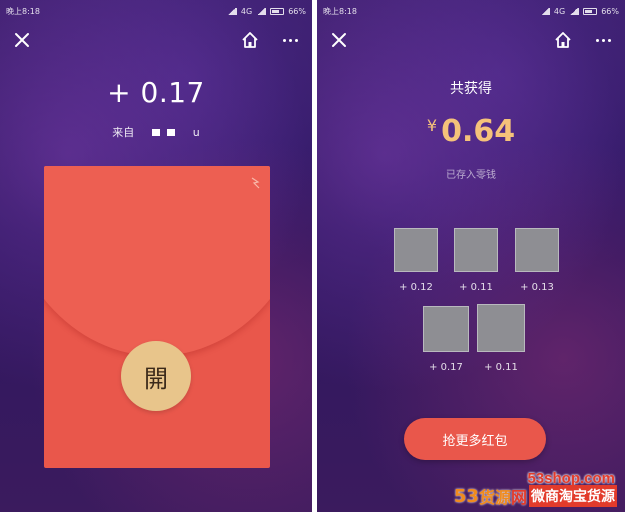 The image size is (625, 512). I want to click on envelope-flap, so click(157, 261).